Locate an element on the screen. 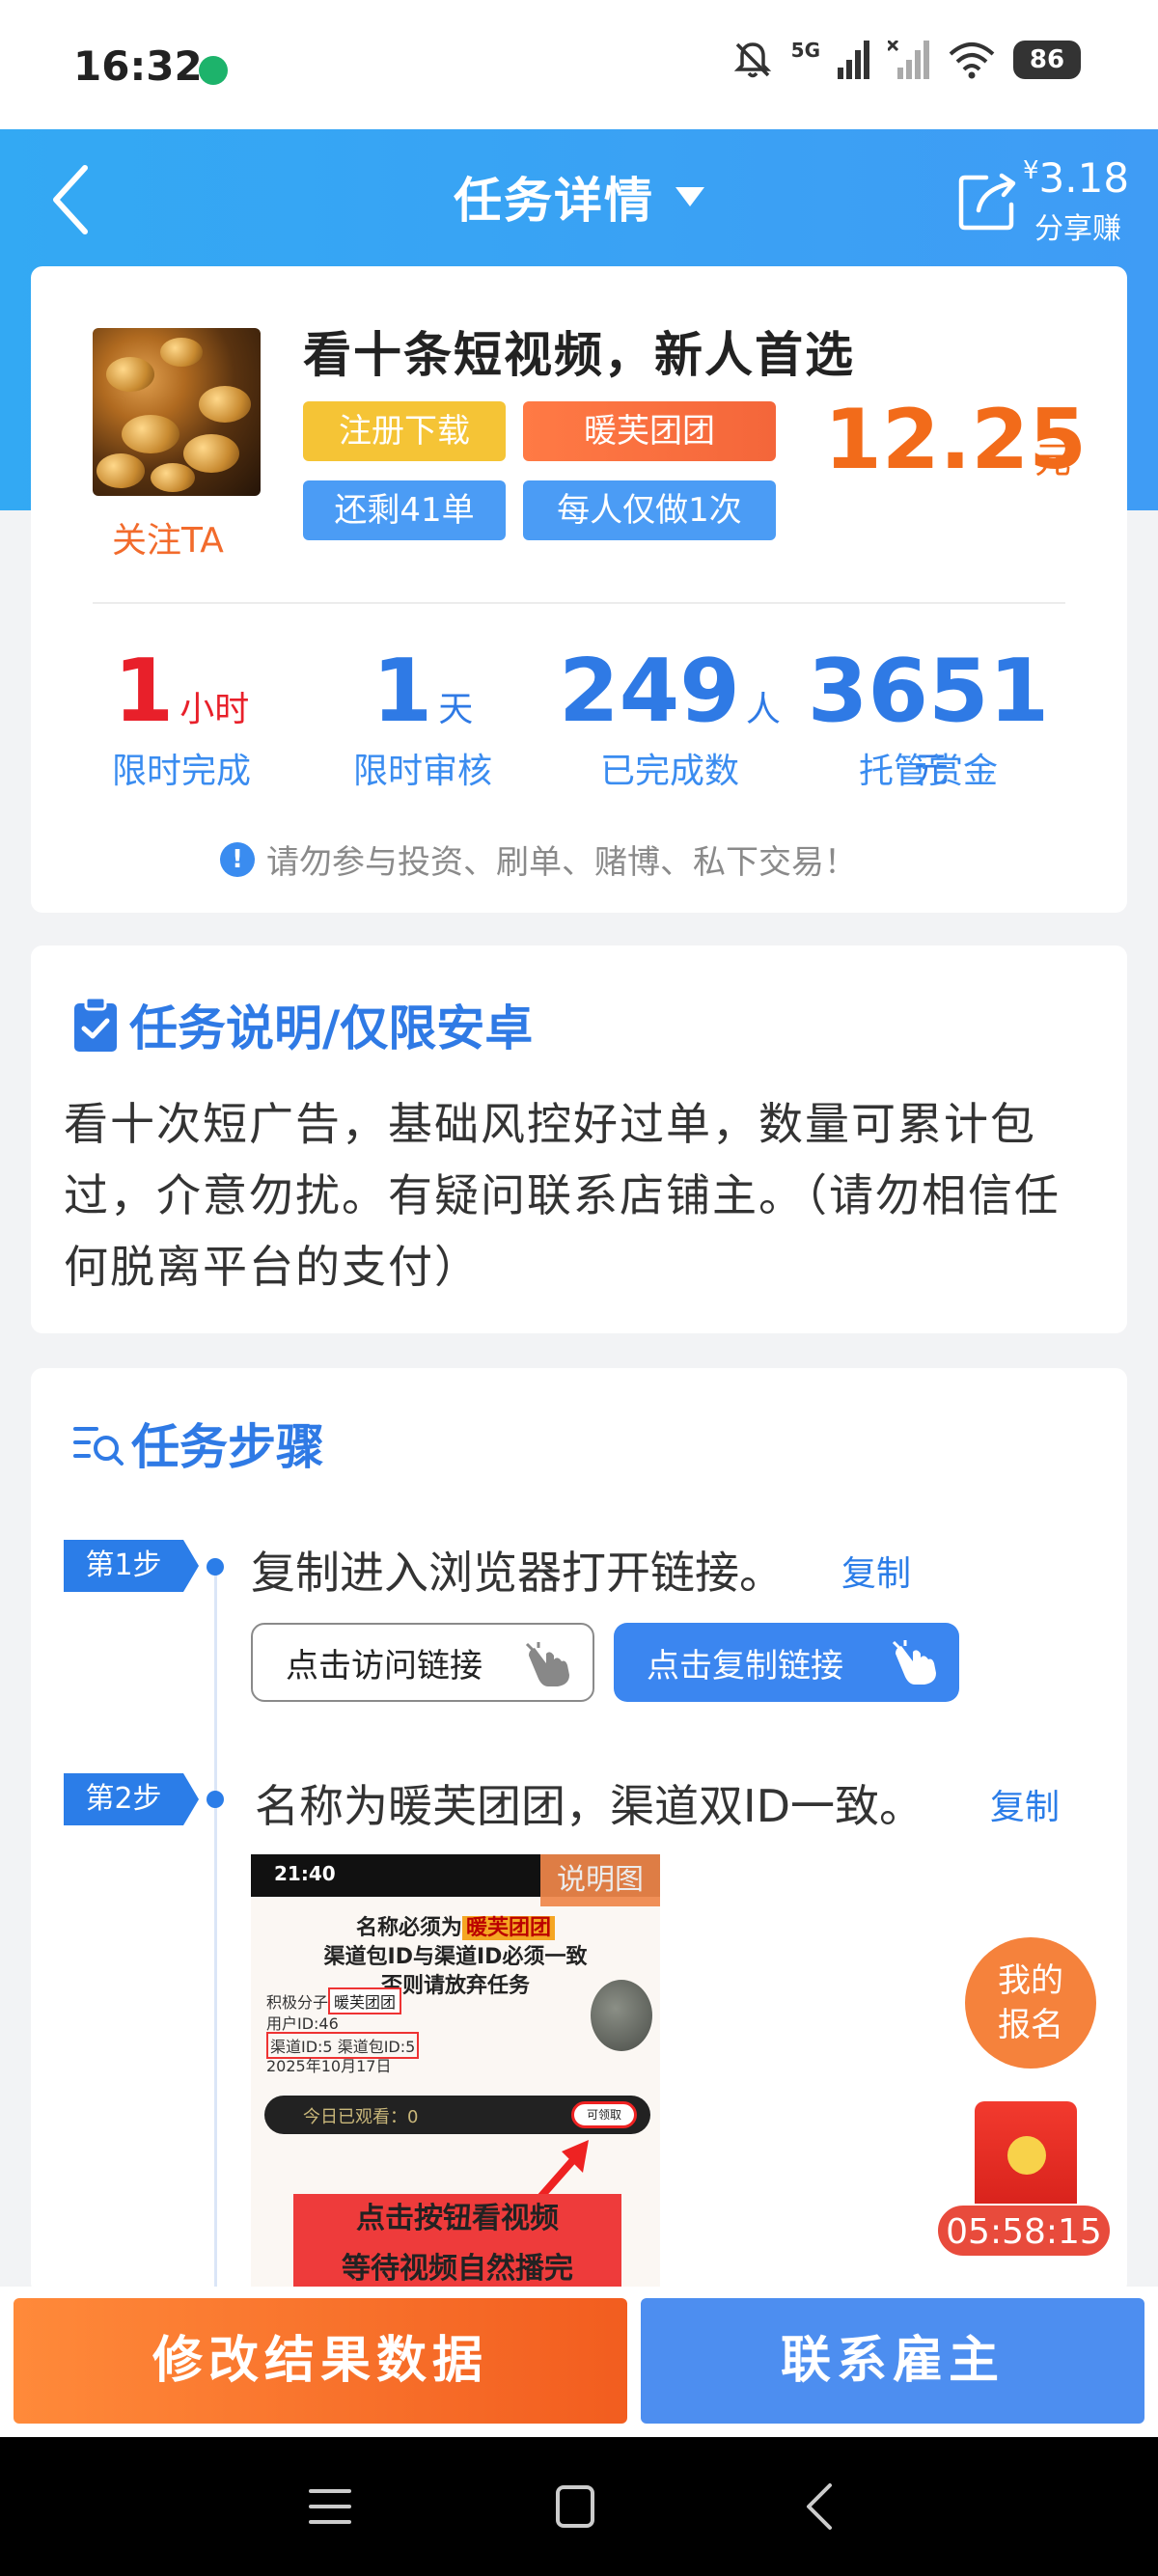 This screenshot has height=2576, width=1158. visit-link-button: 点击访问链接 is located at coordinates (422, 1662).